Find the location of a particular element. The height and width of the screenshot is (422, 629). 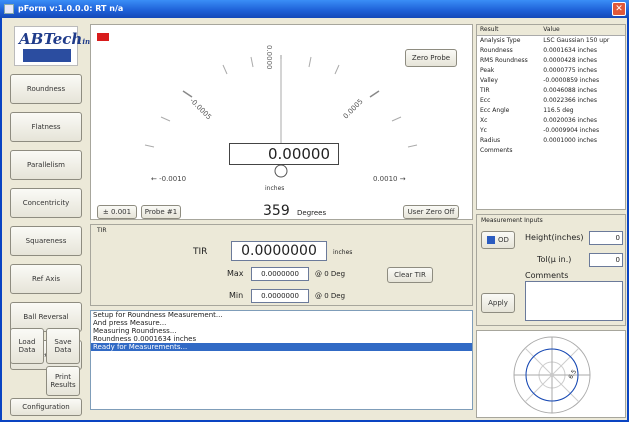

probe-reading: 0.00000 is located at coordinates (284, 154).